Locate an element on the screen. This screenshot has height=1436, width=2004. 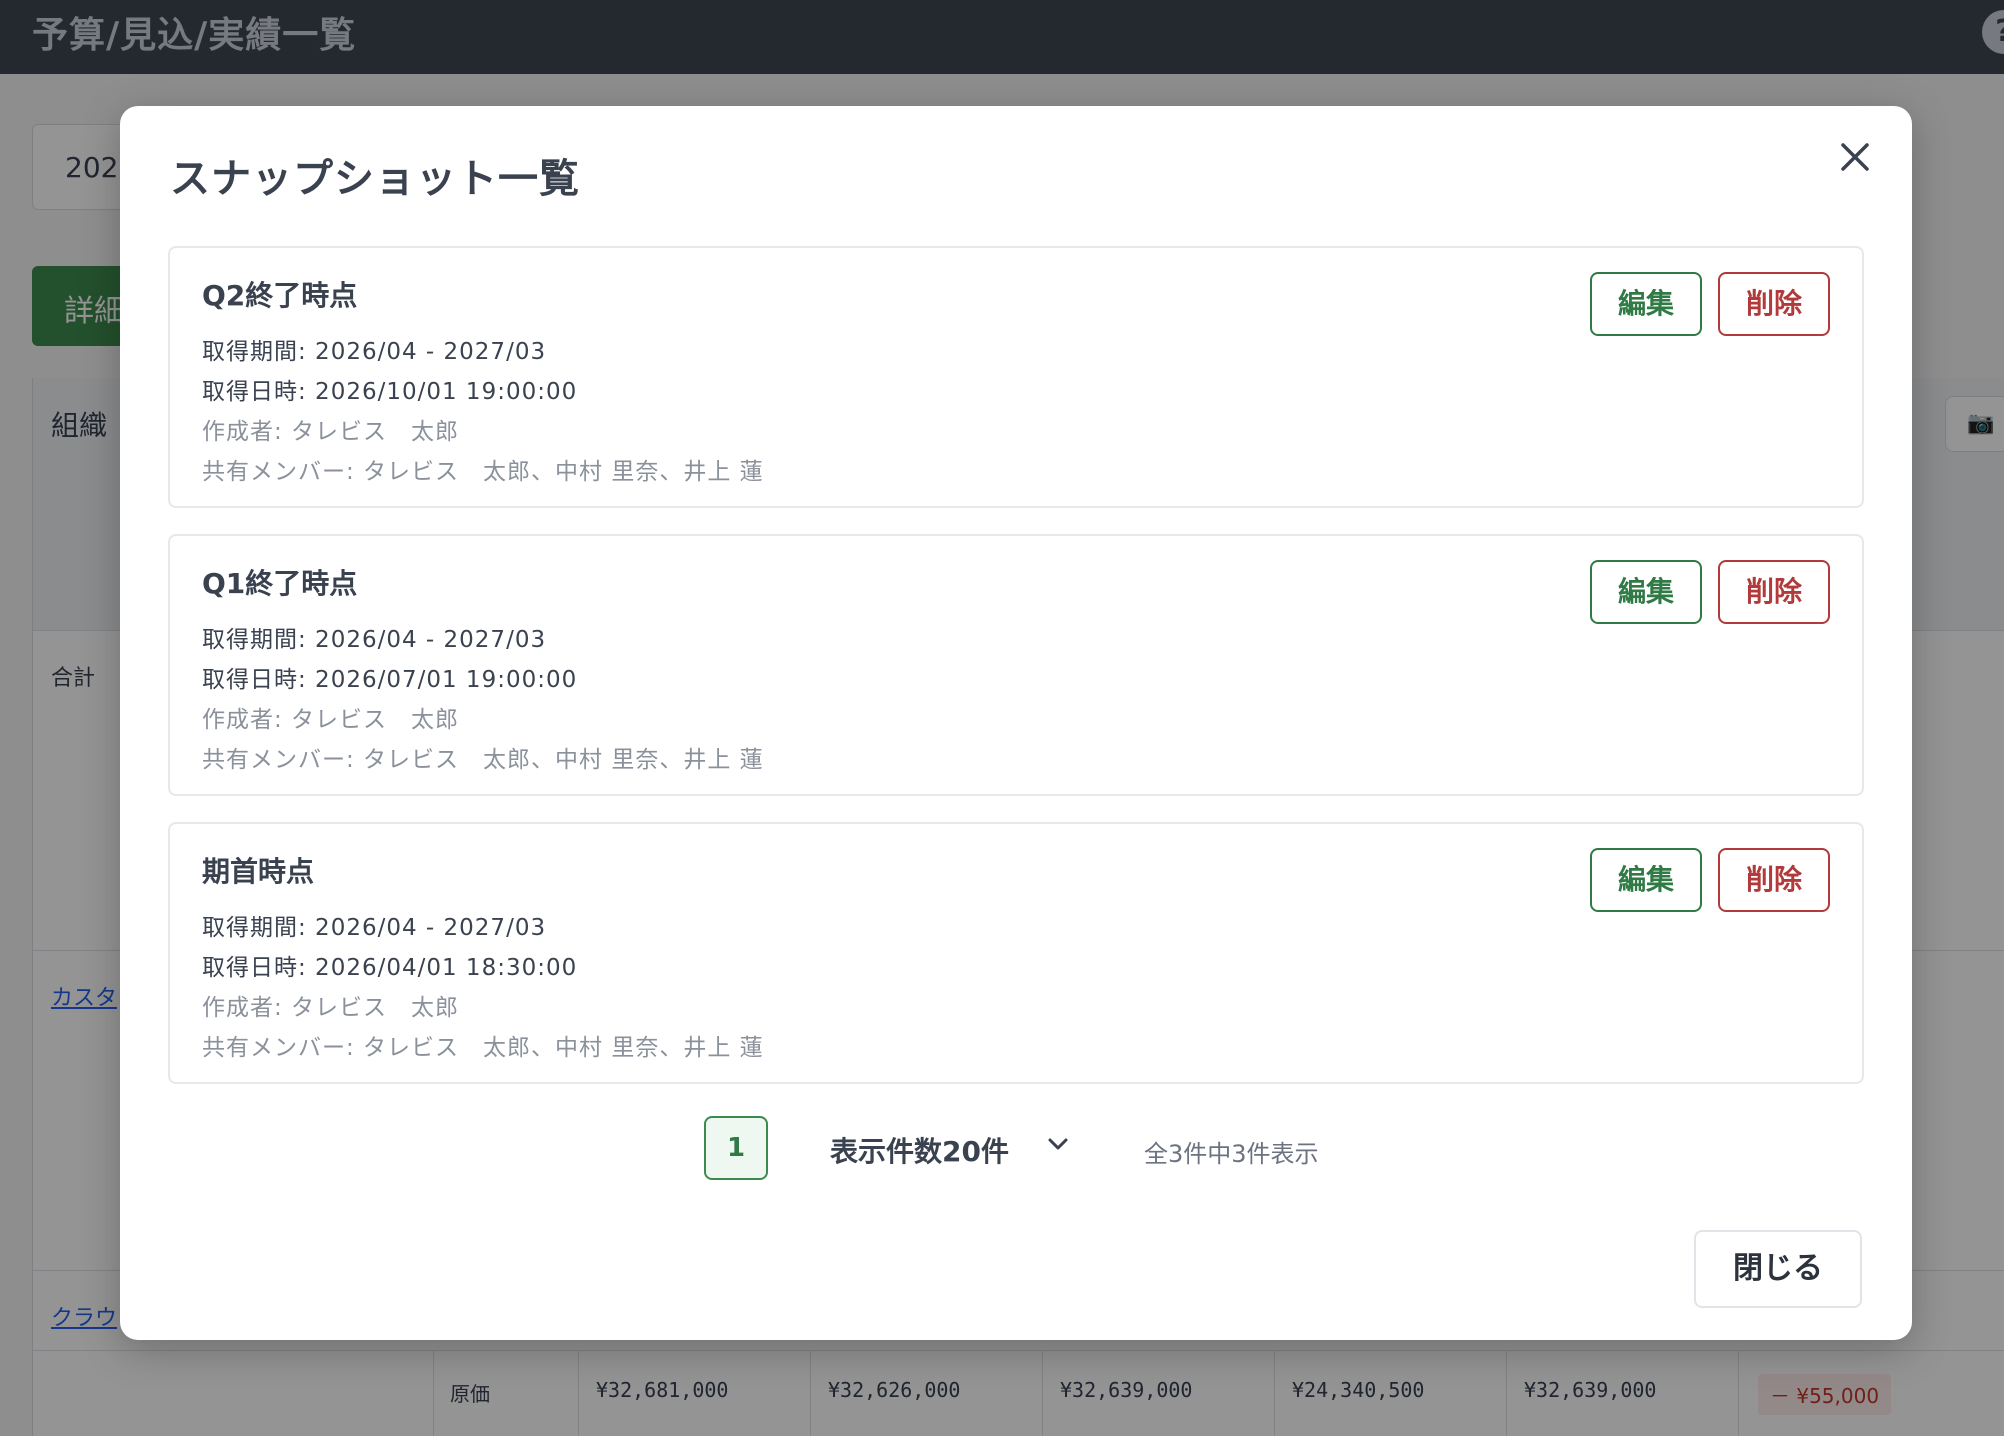
snapshot-name: 期首時点 is located at coordinates (258, 871).